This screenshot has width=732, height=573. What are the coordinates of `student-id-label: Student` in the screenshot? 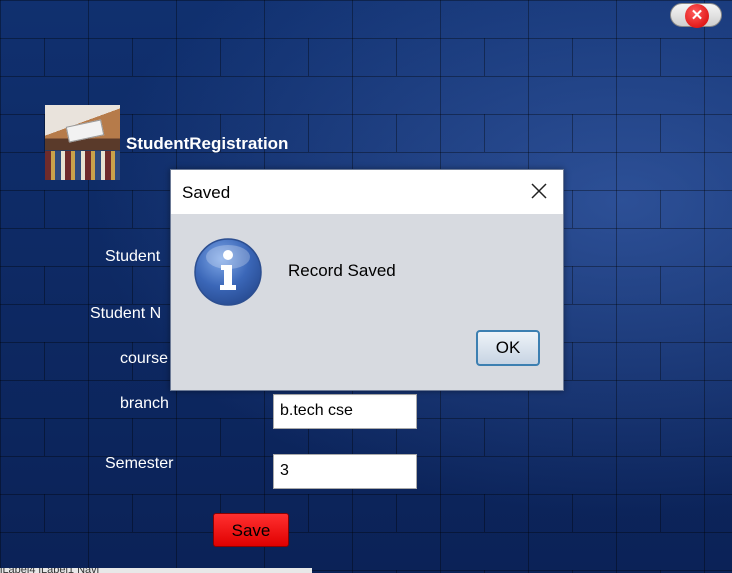 It's located at (133, 256).